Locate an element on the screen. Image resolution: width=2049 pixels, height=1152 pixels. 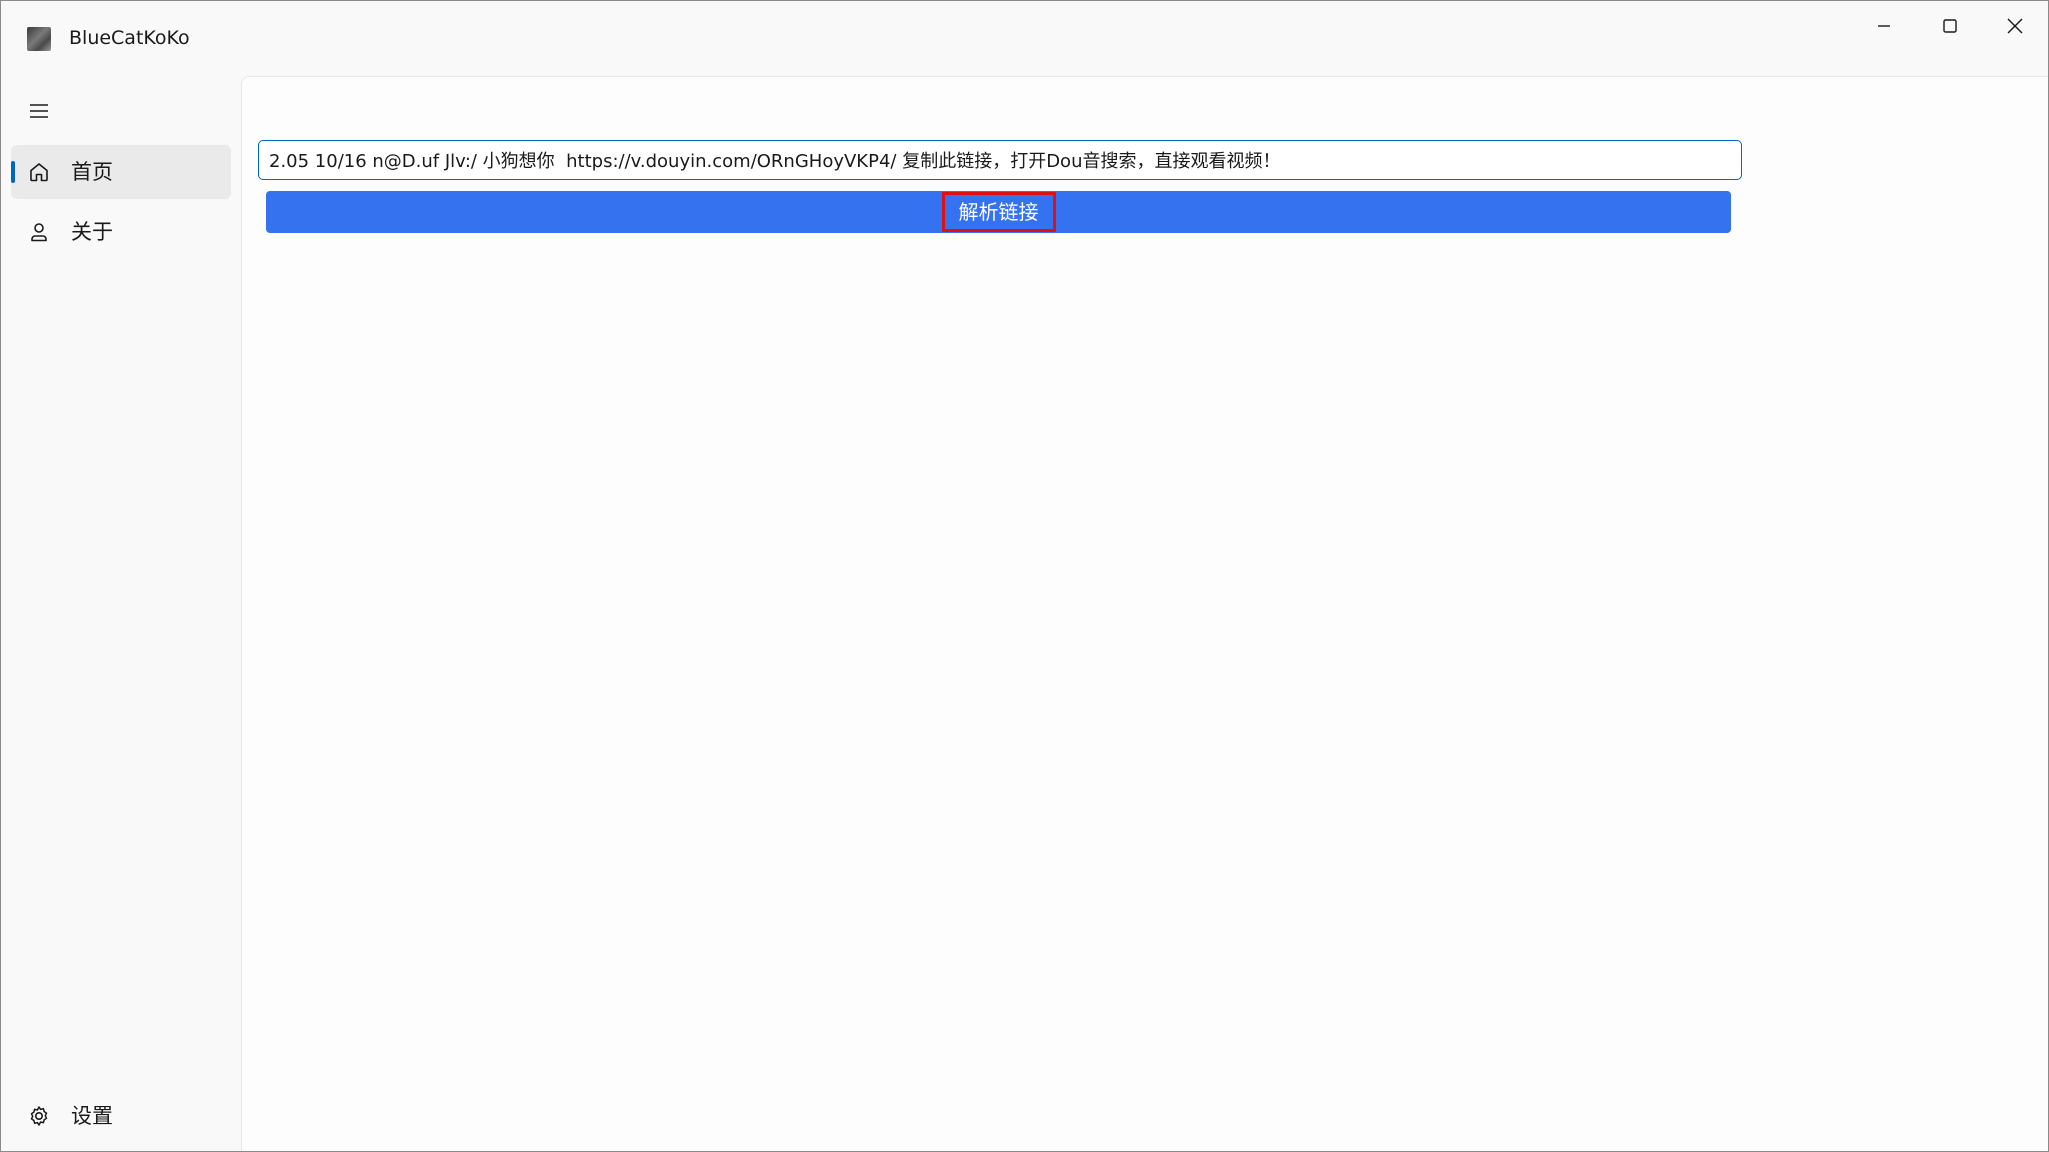
selection-indicator is located at coordinates (13, 172).